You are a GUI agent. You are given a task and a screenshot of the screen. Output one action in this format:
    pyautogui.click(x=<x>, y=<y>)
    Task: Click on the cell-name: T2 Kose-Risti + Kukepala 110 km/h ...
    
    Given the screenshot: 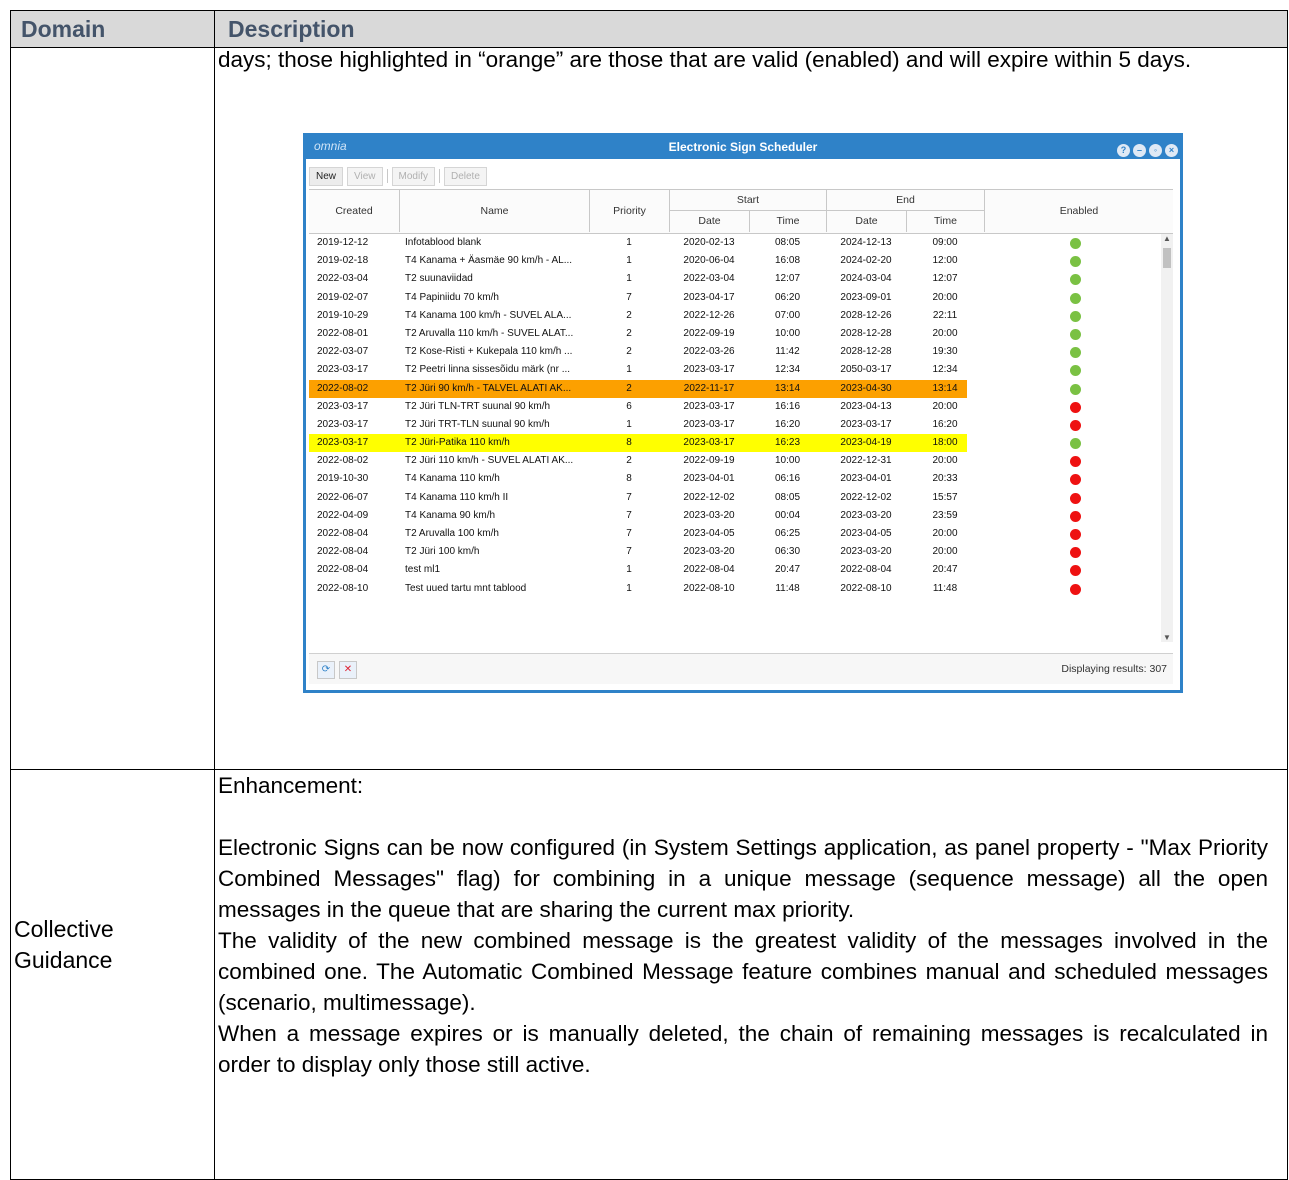 What is the action you would take?
    pyautogui.click(x=489, y=352)
    